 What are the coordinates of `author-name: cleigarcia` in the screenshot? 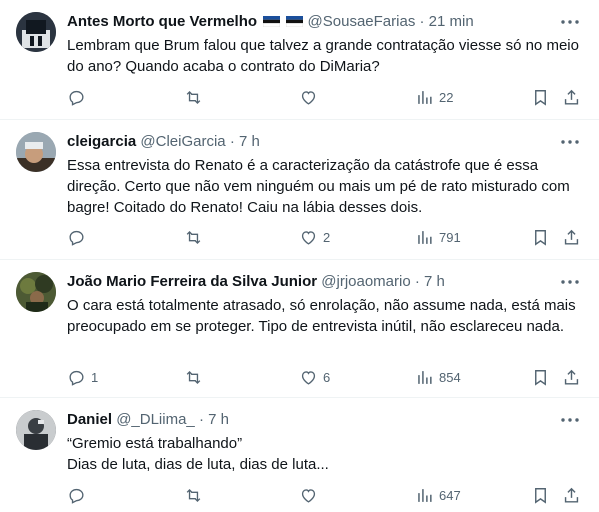 It's located at (101, 141).